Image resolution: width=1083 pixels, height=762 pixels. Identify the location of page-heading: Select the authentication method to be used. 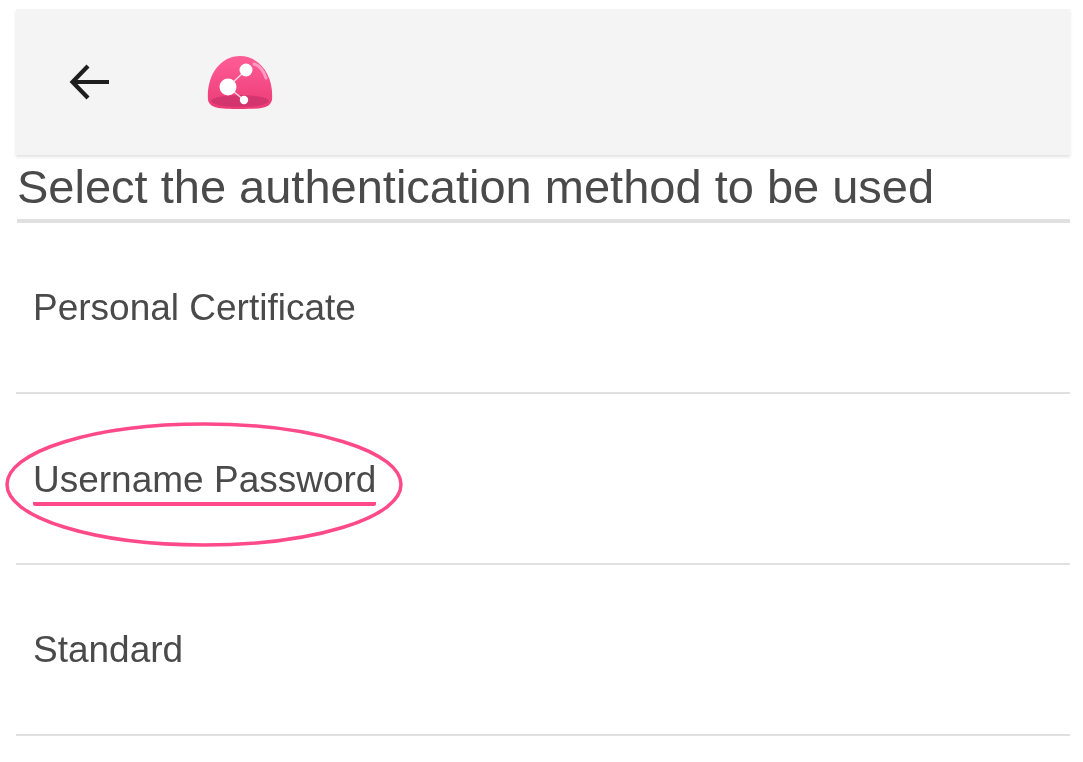
(543, 189).